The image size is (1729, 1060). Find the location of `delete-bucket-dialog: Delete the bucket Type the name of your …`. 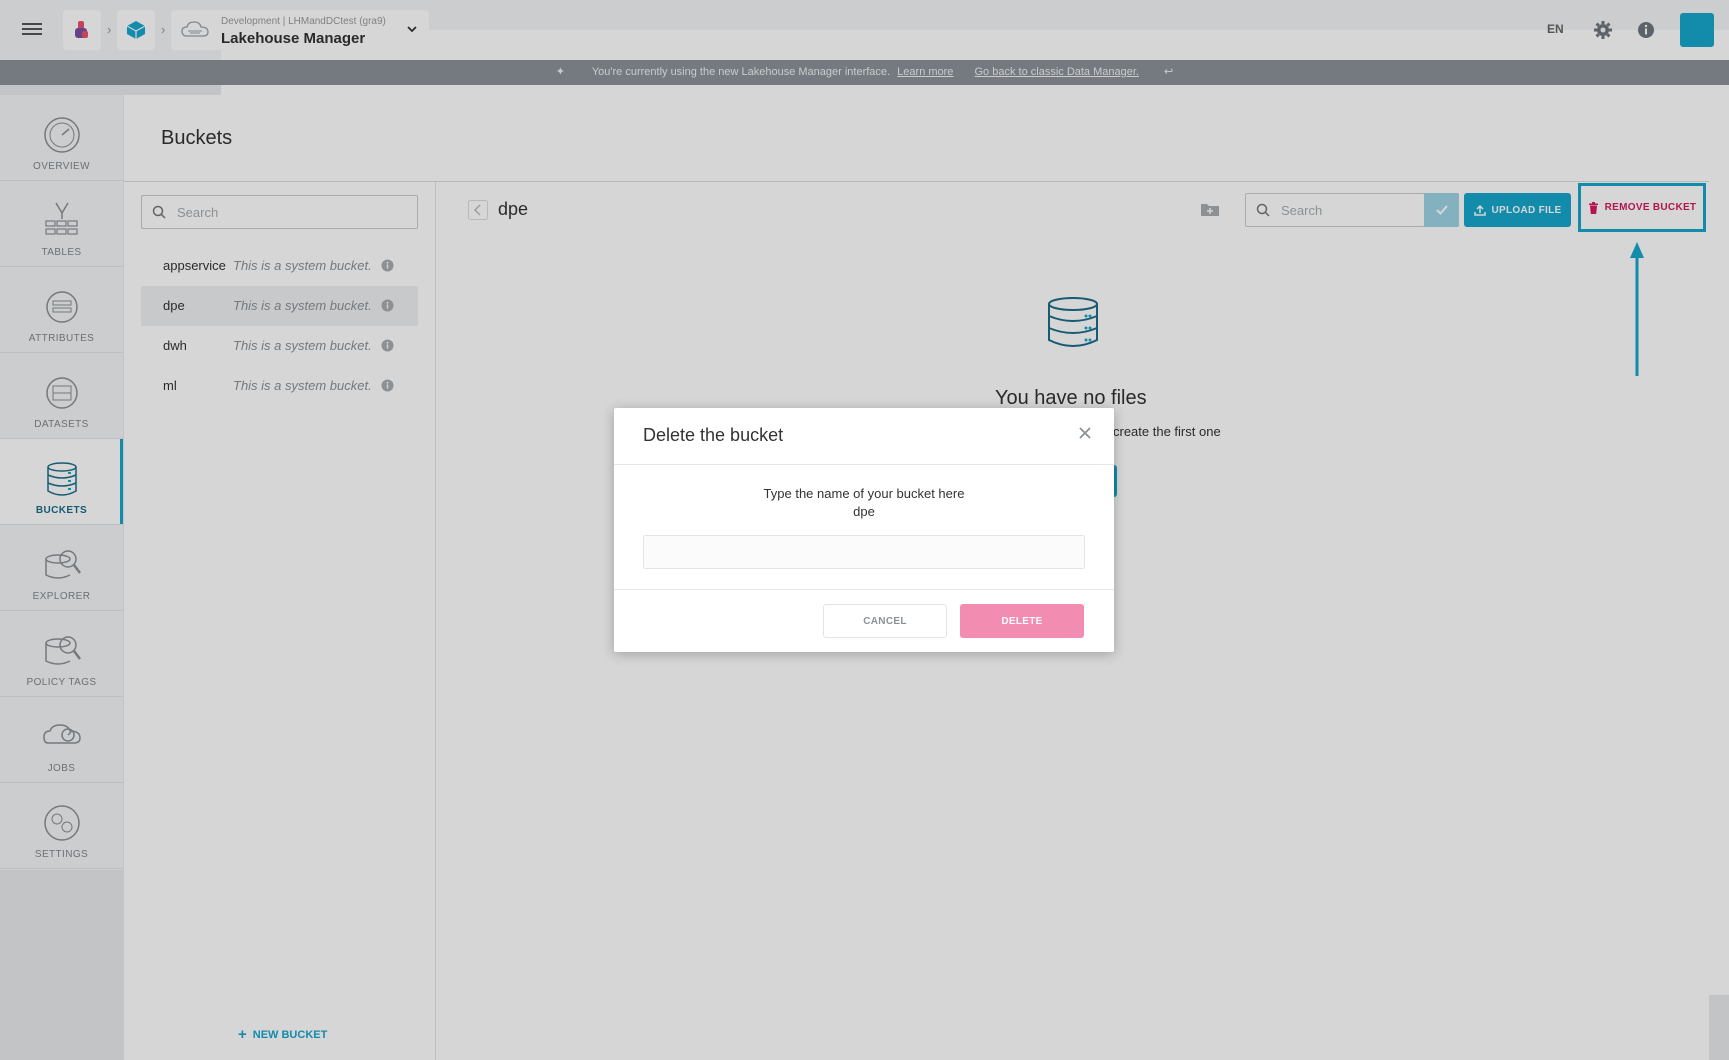

delete-bucket-dialog: Delete the bucket Type the name of your … is located at coordinates (864, 530).